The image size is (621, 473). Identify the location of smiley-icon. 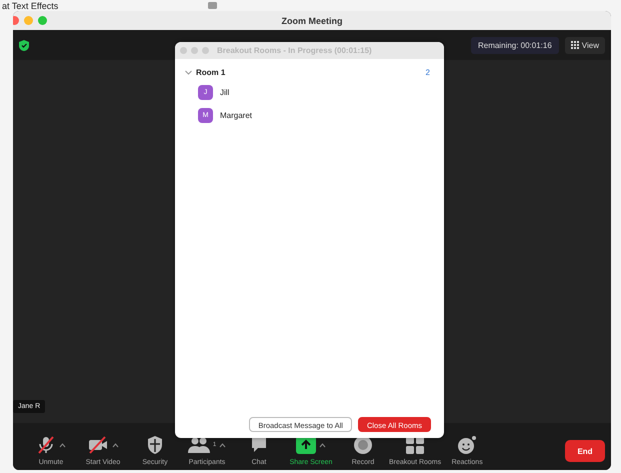
(467, 445).